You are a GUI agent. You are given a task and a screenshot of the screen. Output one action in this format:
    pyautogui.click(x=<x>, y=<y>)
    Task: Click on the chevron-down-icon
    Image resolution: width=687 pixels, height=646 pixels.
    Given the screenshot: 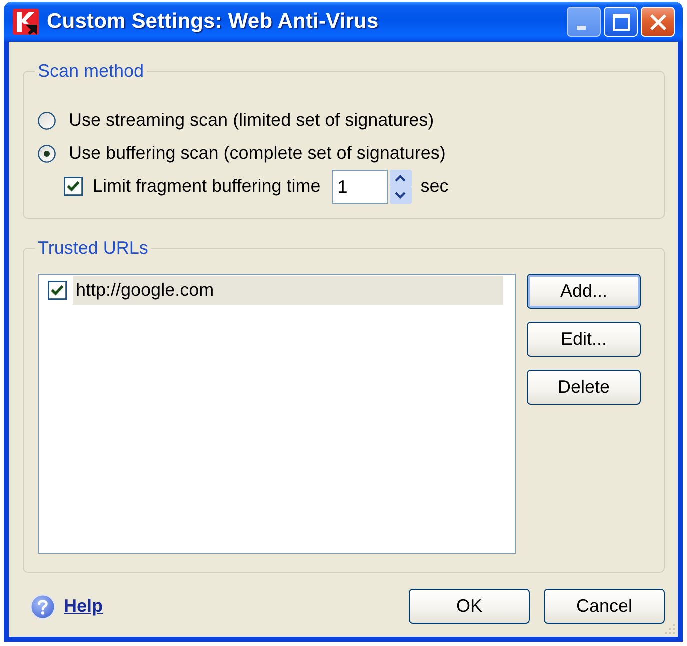 What is the action you would take?
    pyautogui.click(x=400, y=195)
    